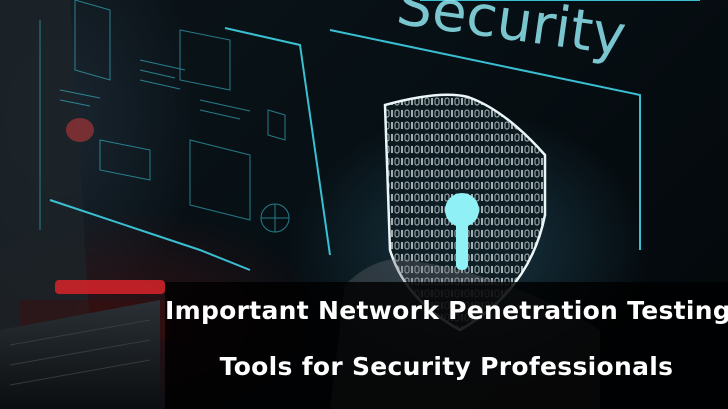 The height and width of the screenshot is (409, 728). What do you see at coordinates (511, 34) in the screenshot?
I see `security-screen-text: Security` at bounding box center [511, 34].